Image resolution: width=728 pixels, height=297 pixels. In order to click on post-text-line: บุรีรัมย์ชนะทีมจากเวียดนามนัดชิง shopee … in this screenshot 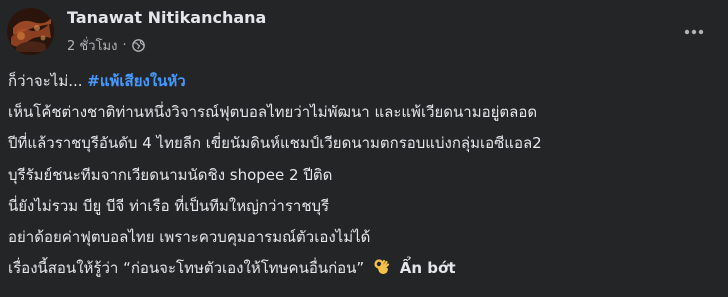, I will do `click(170, 174)`.